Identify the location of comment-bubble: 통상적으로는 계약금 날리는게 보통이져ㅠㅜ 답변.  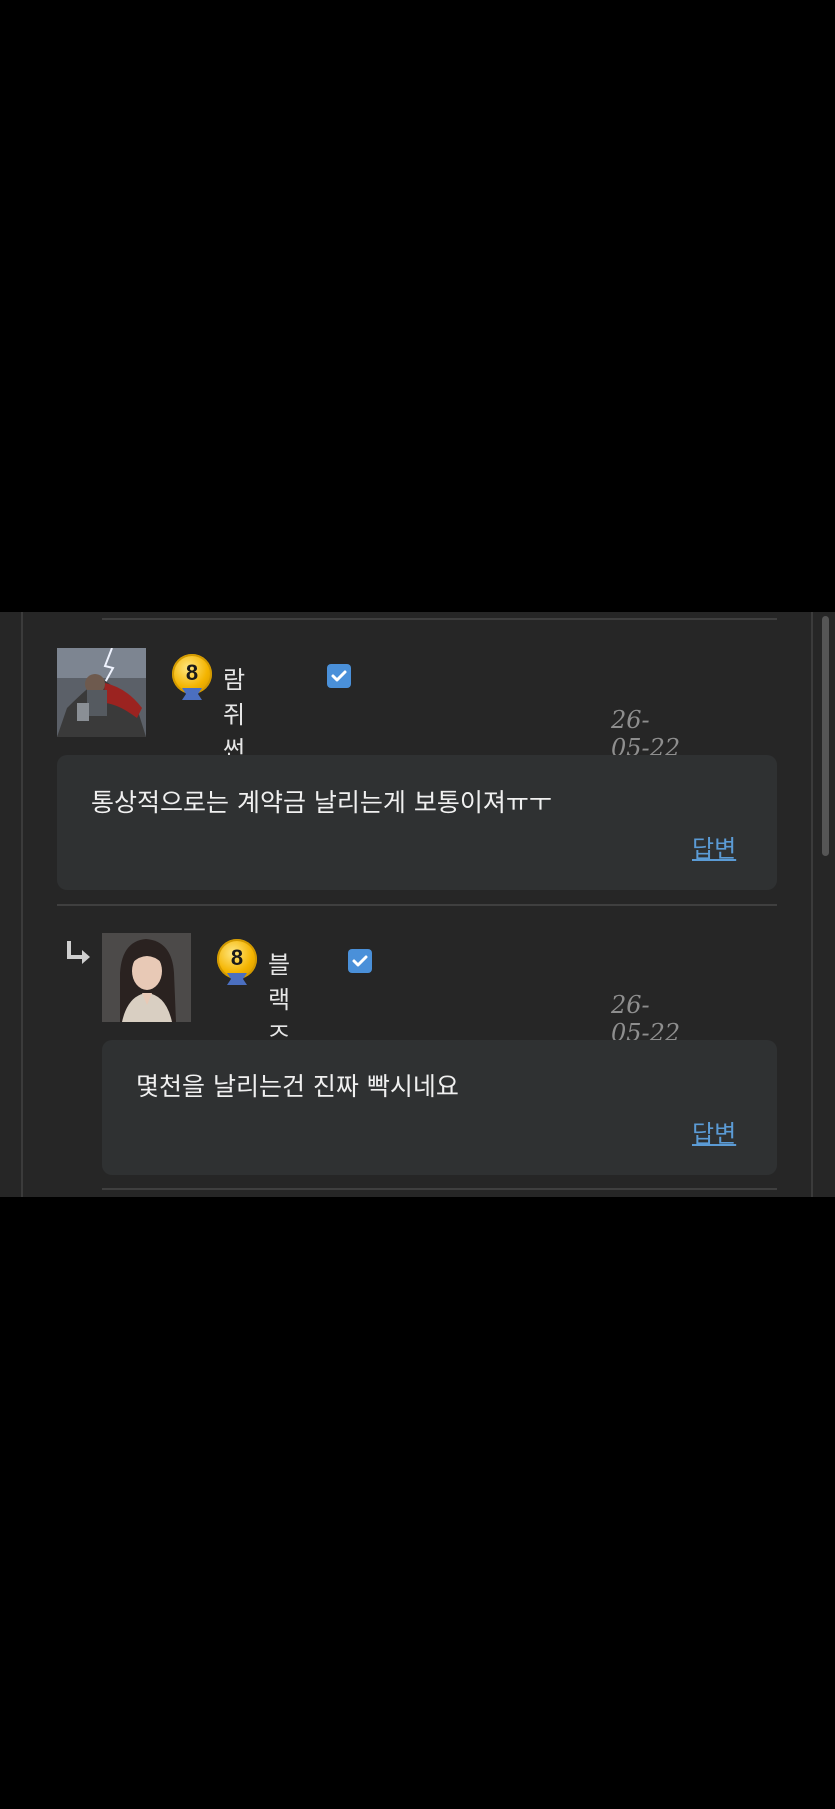
(417, 822).